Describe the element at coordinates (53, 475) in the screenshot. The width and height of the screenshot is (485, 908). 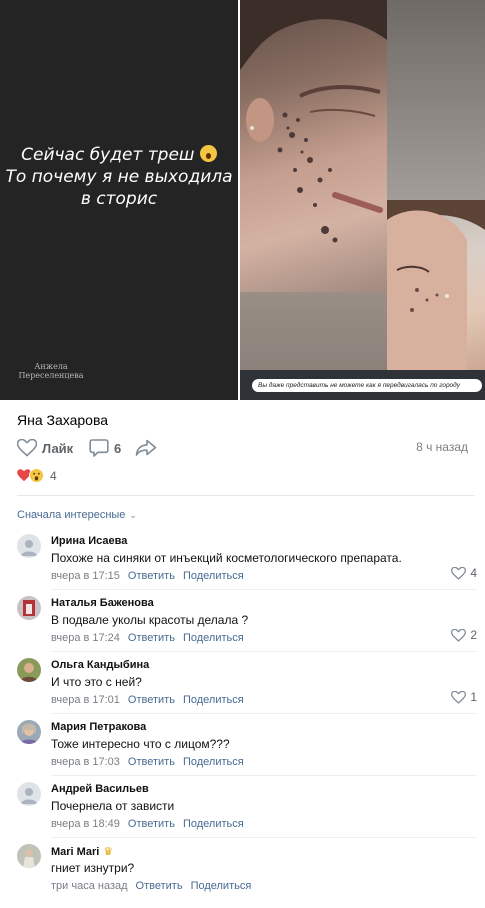
I see `reaction-count: 4` at that location.